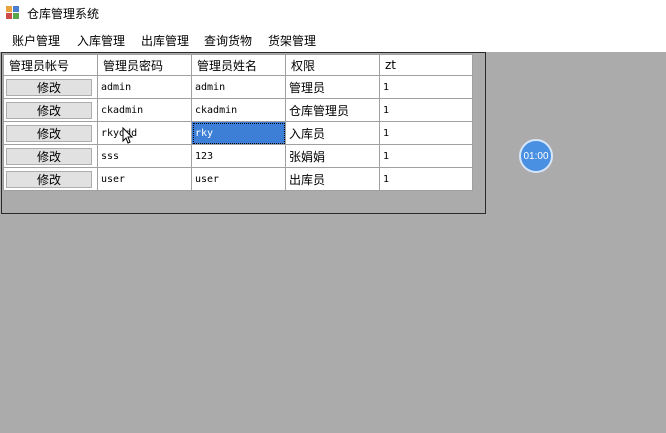  I want to click on name-cell: admin, so click(238, 87).